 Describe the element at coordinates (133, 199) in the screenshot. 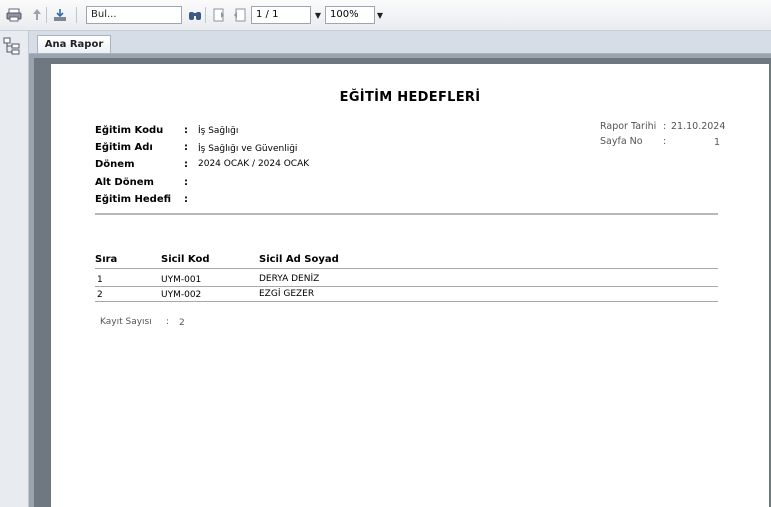

I see `field-label: Eğitim Hedefi` at that location.